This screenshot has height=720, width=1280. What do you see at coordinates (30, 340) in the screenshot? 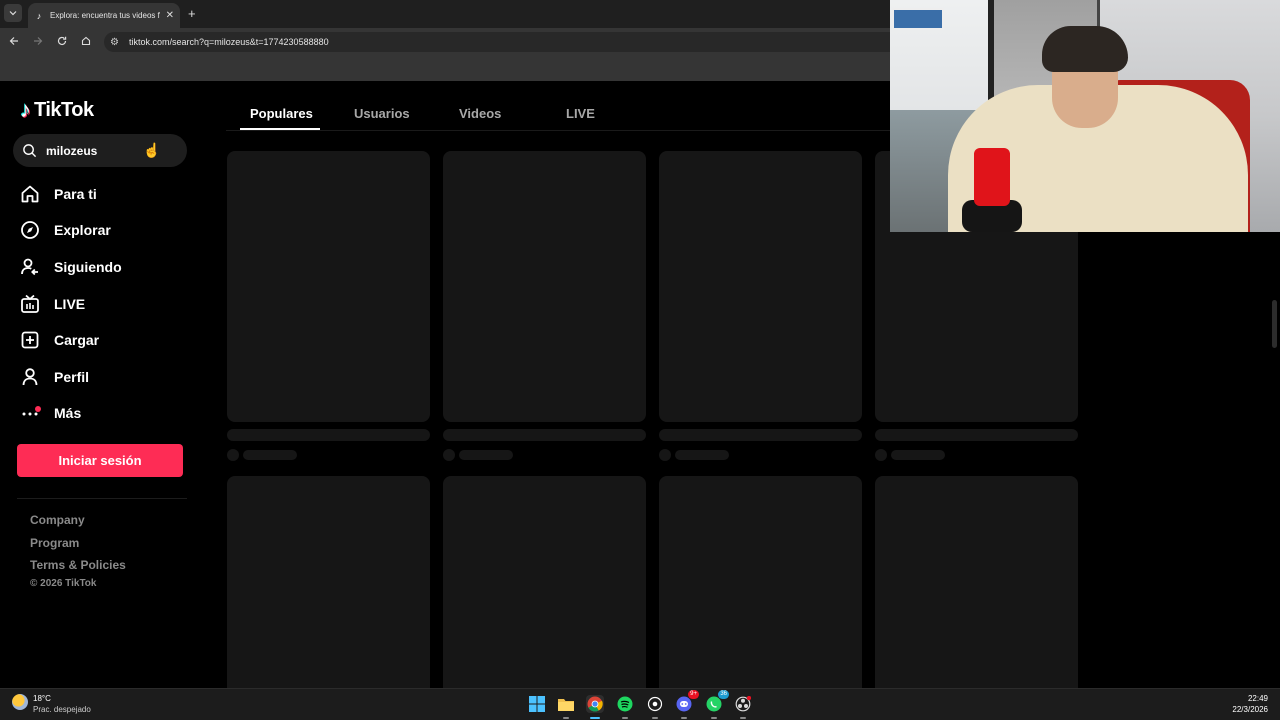
I see `upload-plus-icon` at bounding box center [30, 340].